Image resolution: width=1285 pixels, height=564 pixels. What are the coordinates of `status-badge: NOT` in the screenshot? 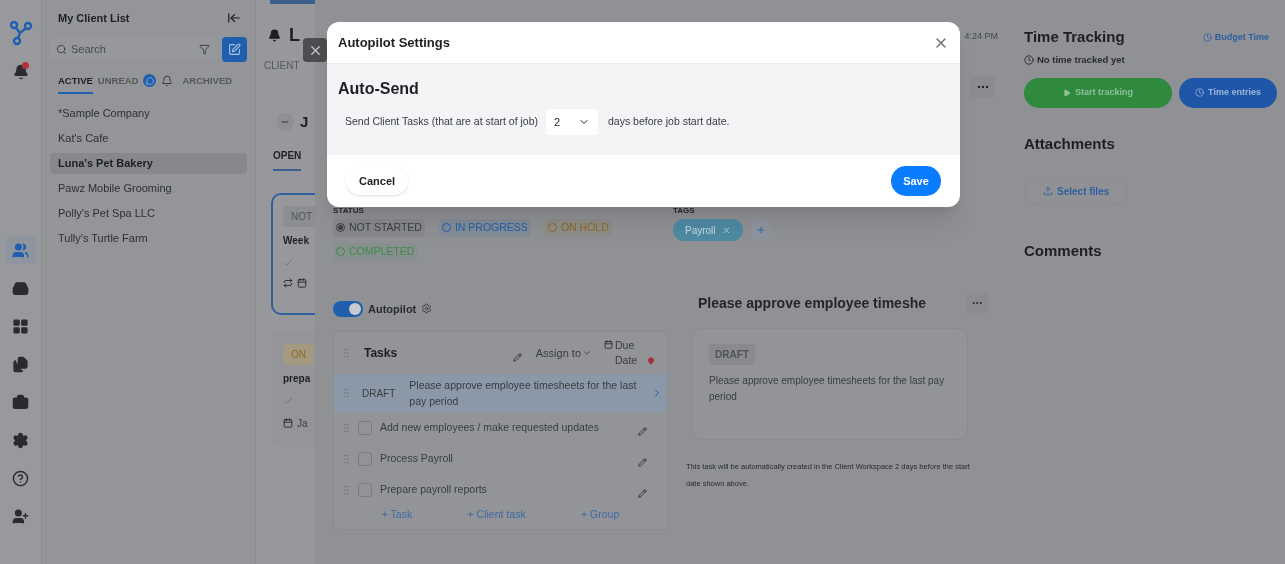 It's located at (299, 216).